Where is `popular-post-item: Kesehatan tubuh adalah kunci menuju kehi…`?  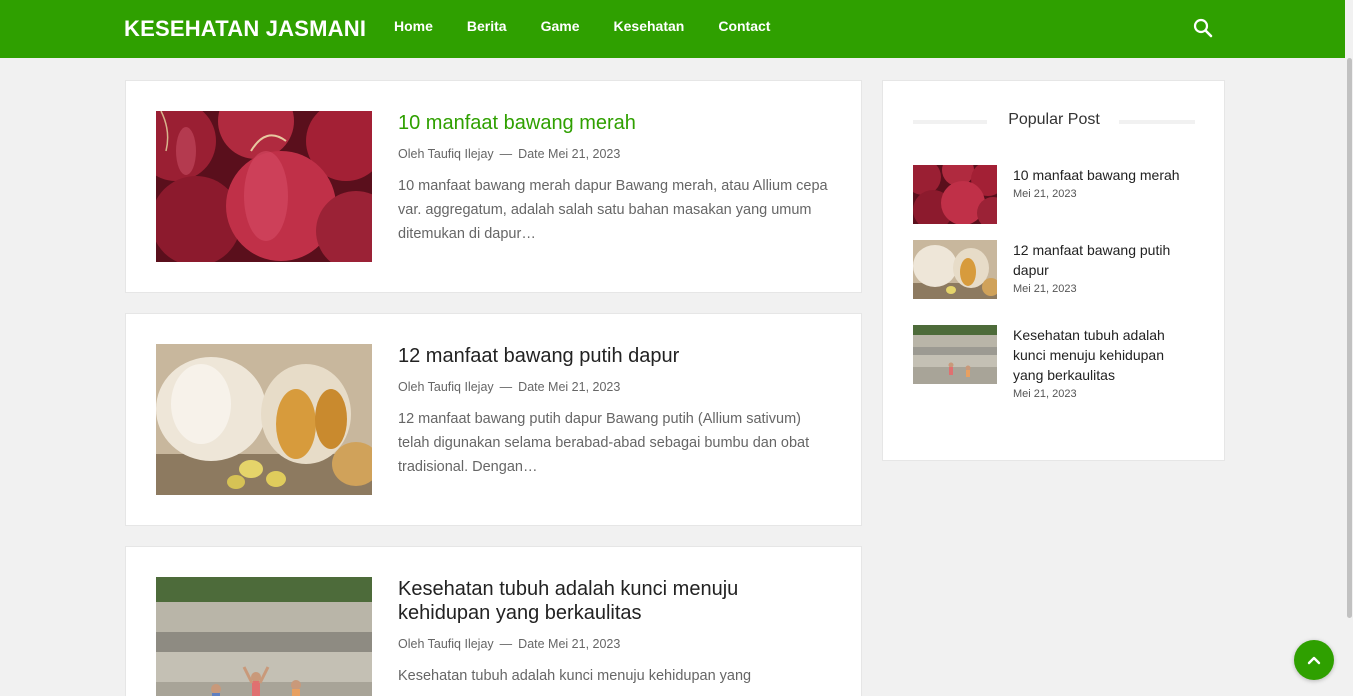 popular-post-item: Kesehatan tubuh adalah kunci menuju kehi… is located at coordinates (1054, 365).